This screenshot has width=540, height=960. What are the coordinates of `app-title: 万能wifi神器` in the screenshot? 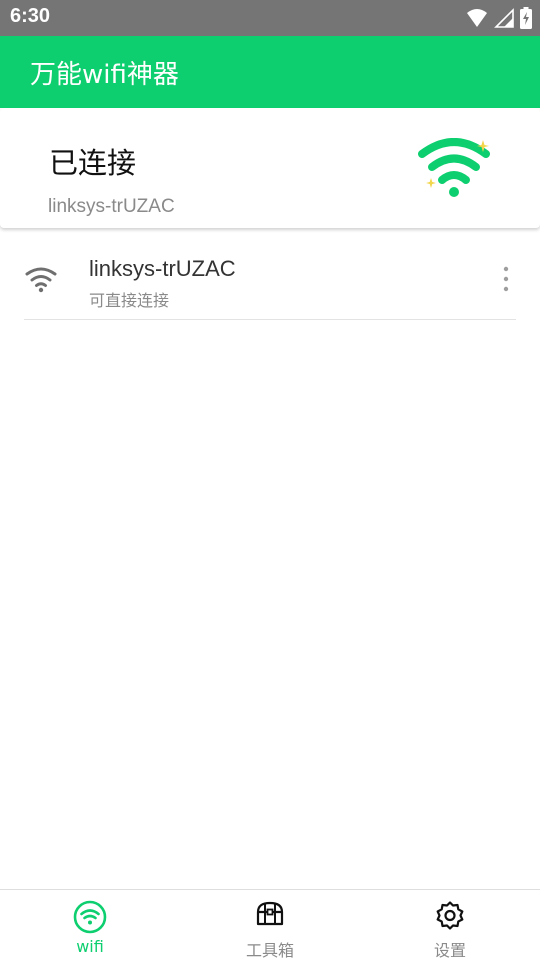 It's located at (104, 75).